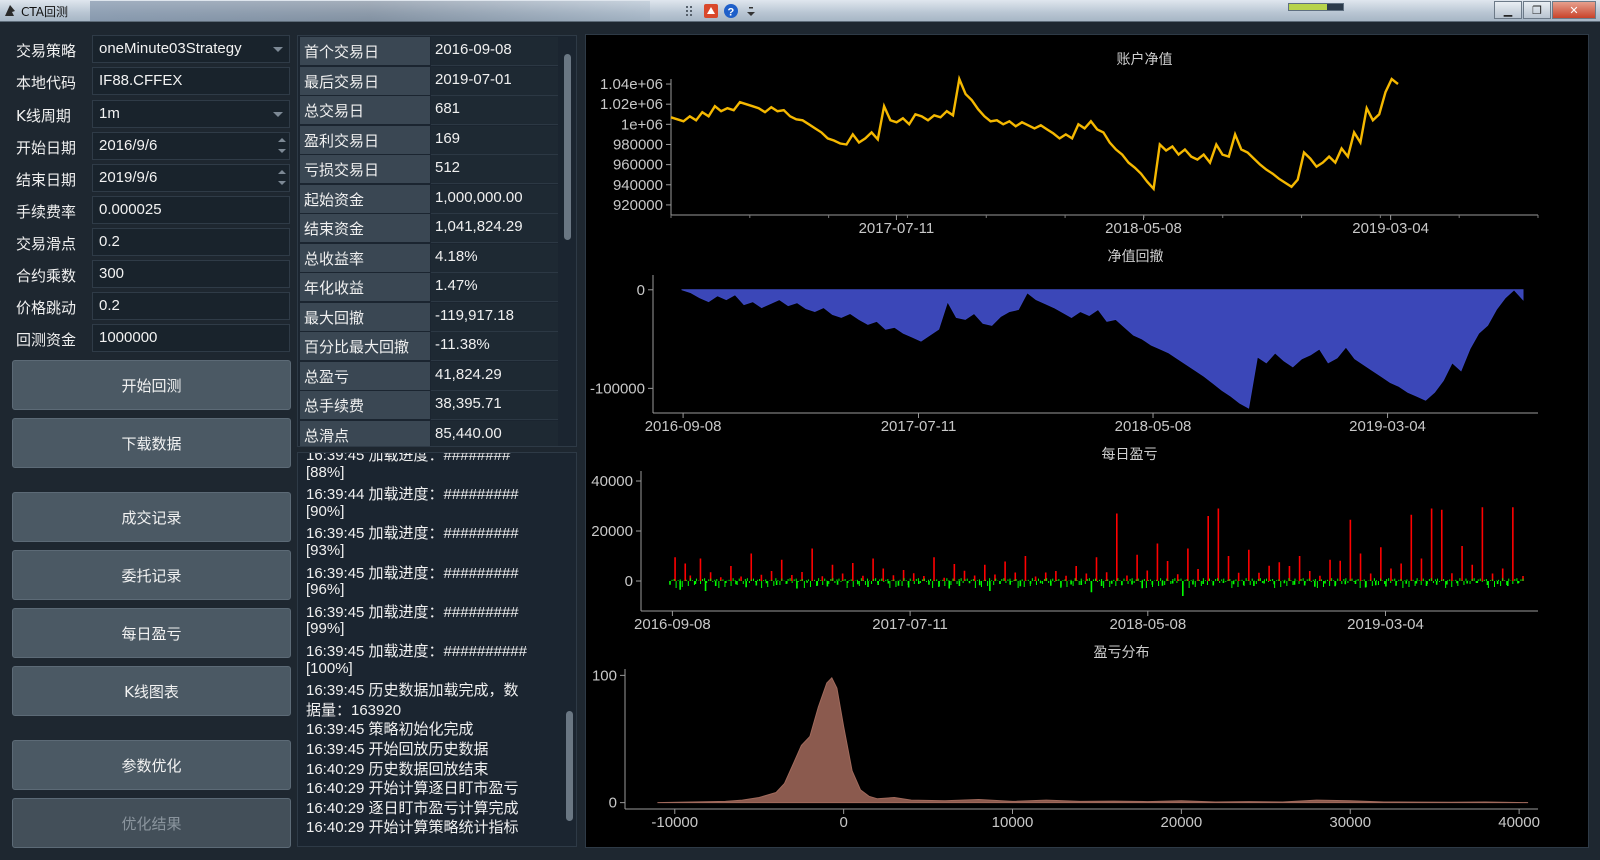  What do you see at coordinates (674, 822) in the screenshot?
I see `x-tick-label: -10000` at bounding box center [674, 822].